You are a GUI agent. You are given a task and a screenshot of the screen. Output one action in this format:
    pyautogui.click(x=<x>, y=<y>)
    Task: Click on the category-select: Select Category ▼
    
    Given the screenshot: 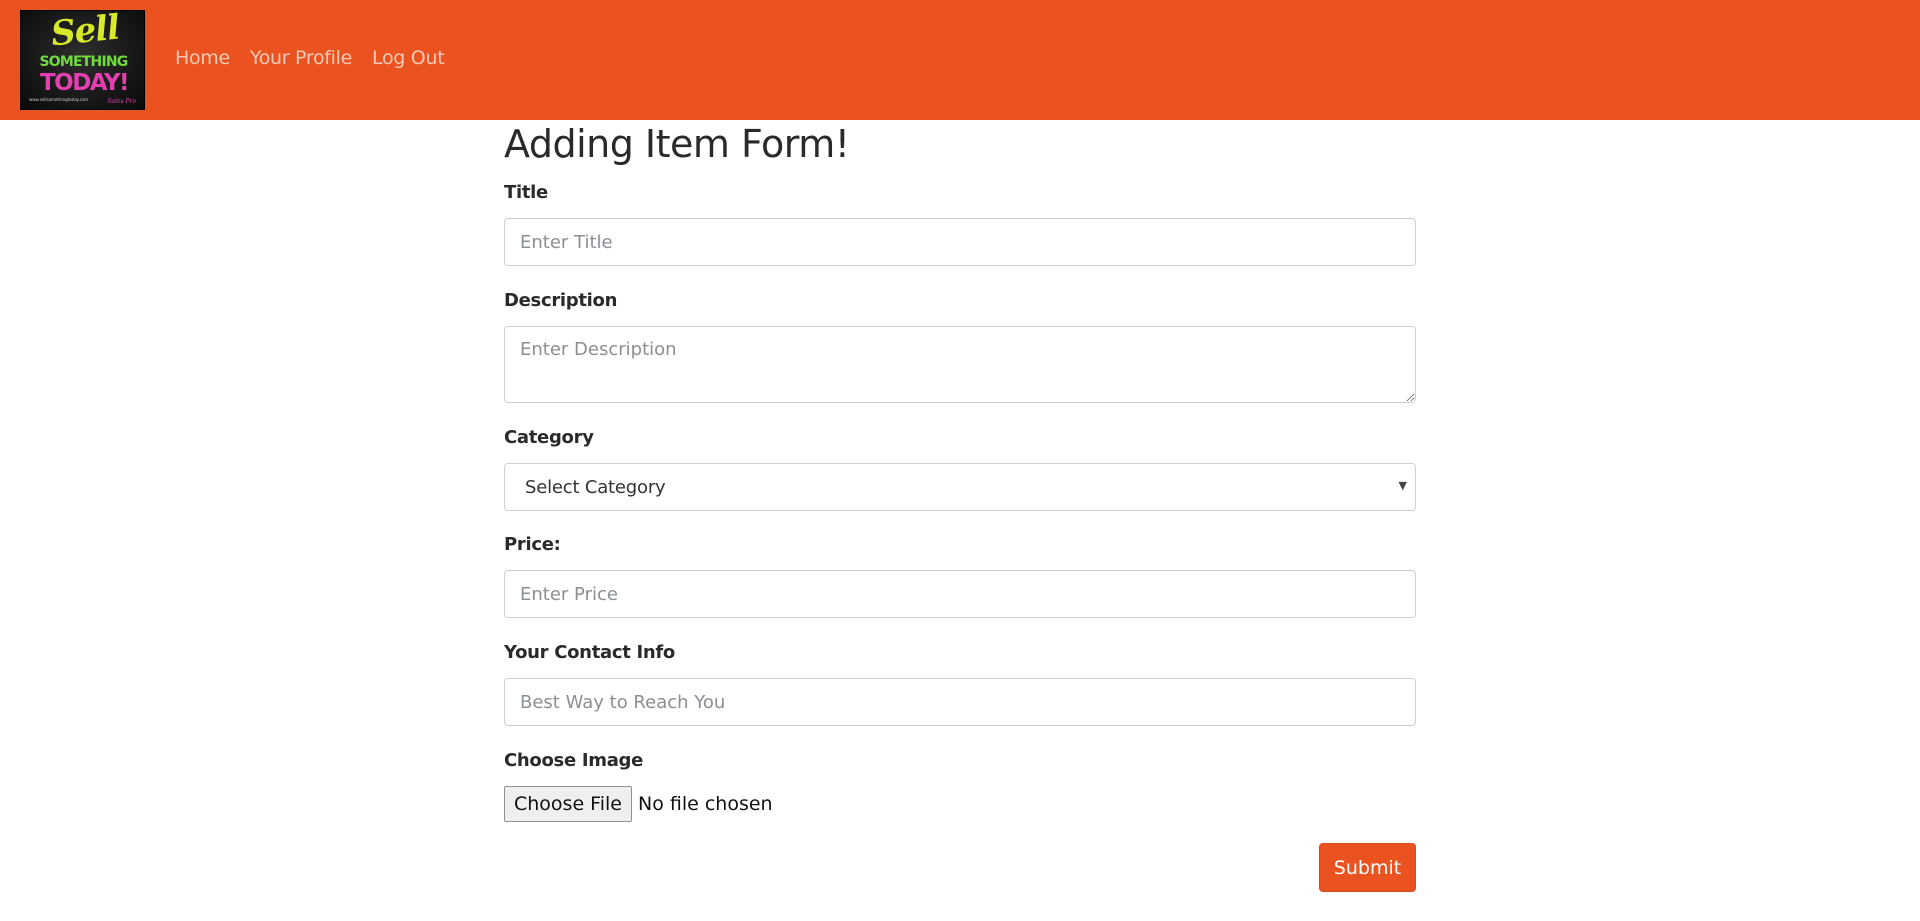 What is the action you would take?
    pyautogui.click(x=960, y=487)
    